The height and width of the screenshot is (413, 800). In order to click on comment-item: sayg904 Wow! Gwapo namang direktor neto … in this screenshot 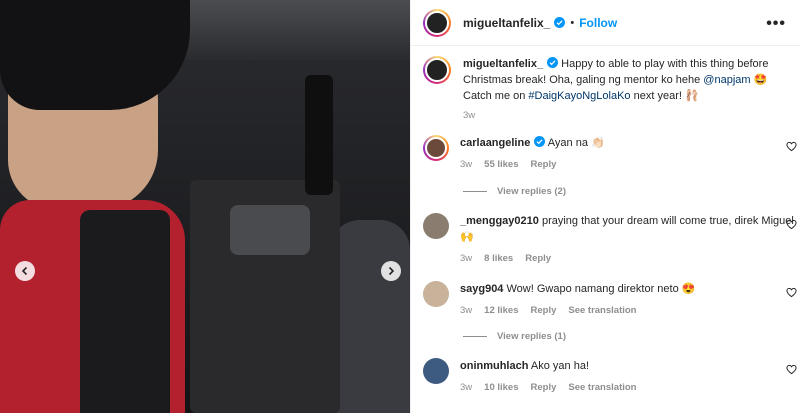, I will do `click(610, 300)`.